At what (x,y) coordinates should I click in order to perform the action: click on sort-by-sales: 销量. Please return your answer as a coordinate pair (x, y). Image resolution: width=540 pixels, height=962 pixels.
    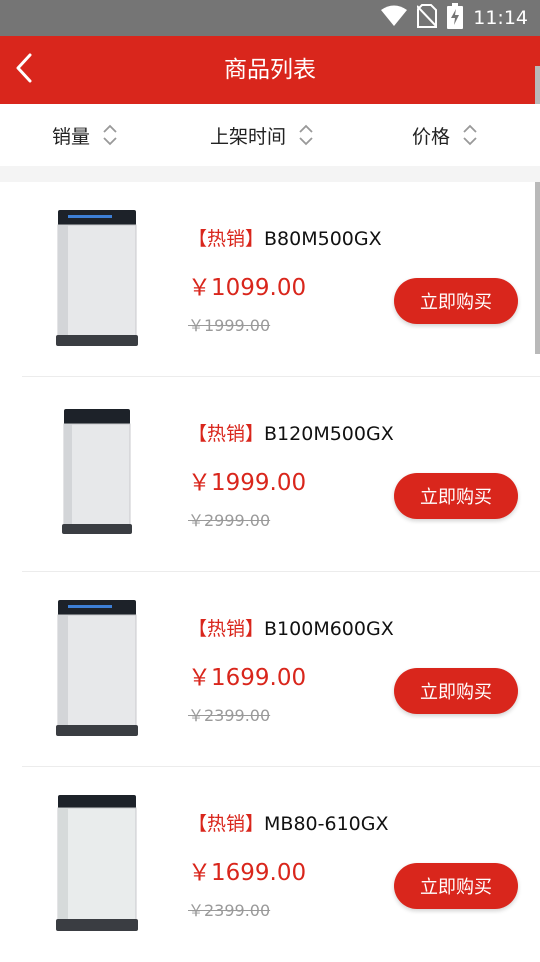
    Looking at the image, I should click on (85, 135).